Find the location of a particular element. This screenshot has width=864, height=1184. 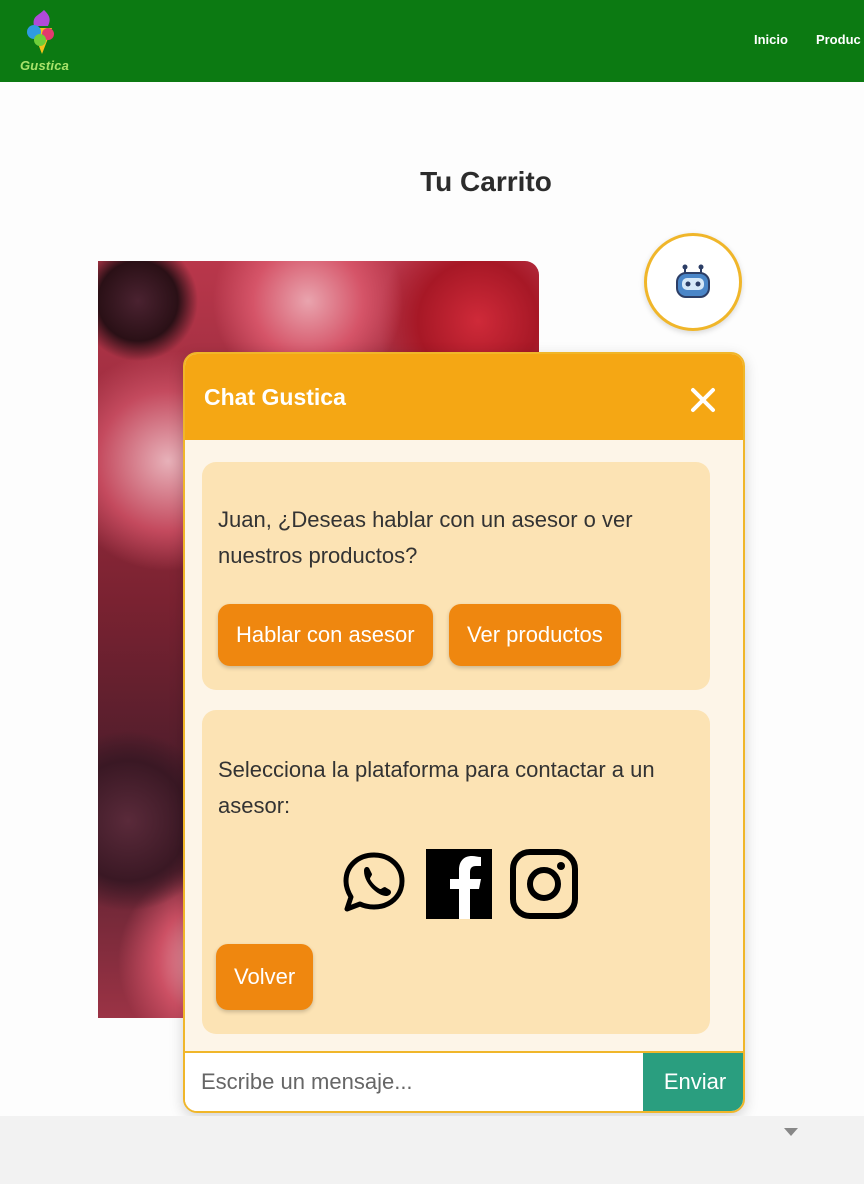

view-products-button: Ver productos is located at coordinates (535, 635).